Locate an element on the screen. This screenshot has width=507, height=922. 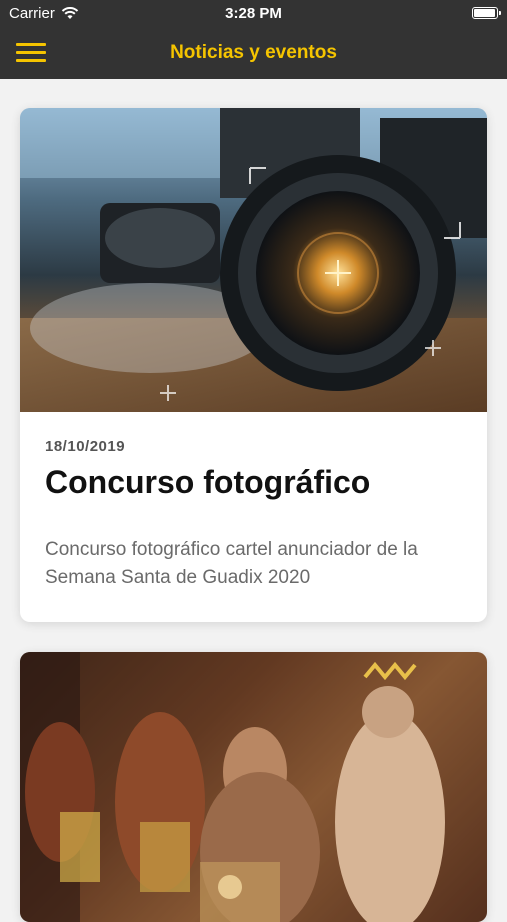
page-title: Noticias y eventos is located at coordinates (253, 52).